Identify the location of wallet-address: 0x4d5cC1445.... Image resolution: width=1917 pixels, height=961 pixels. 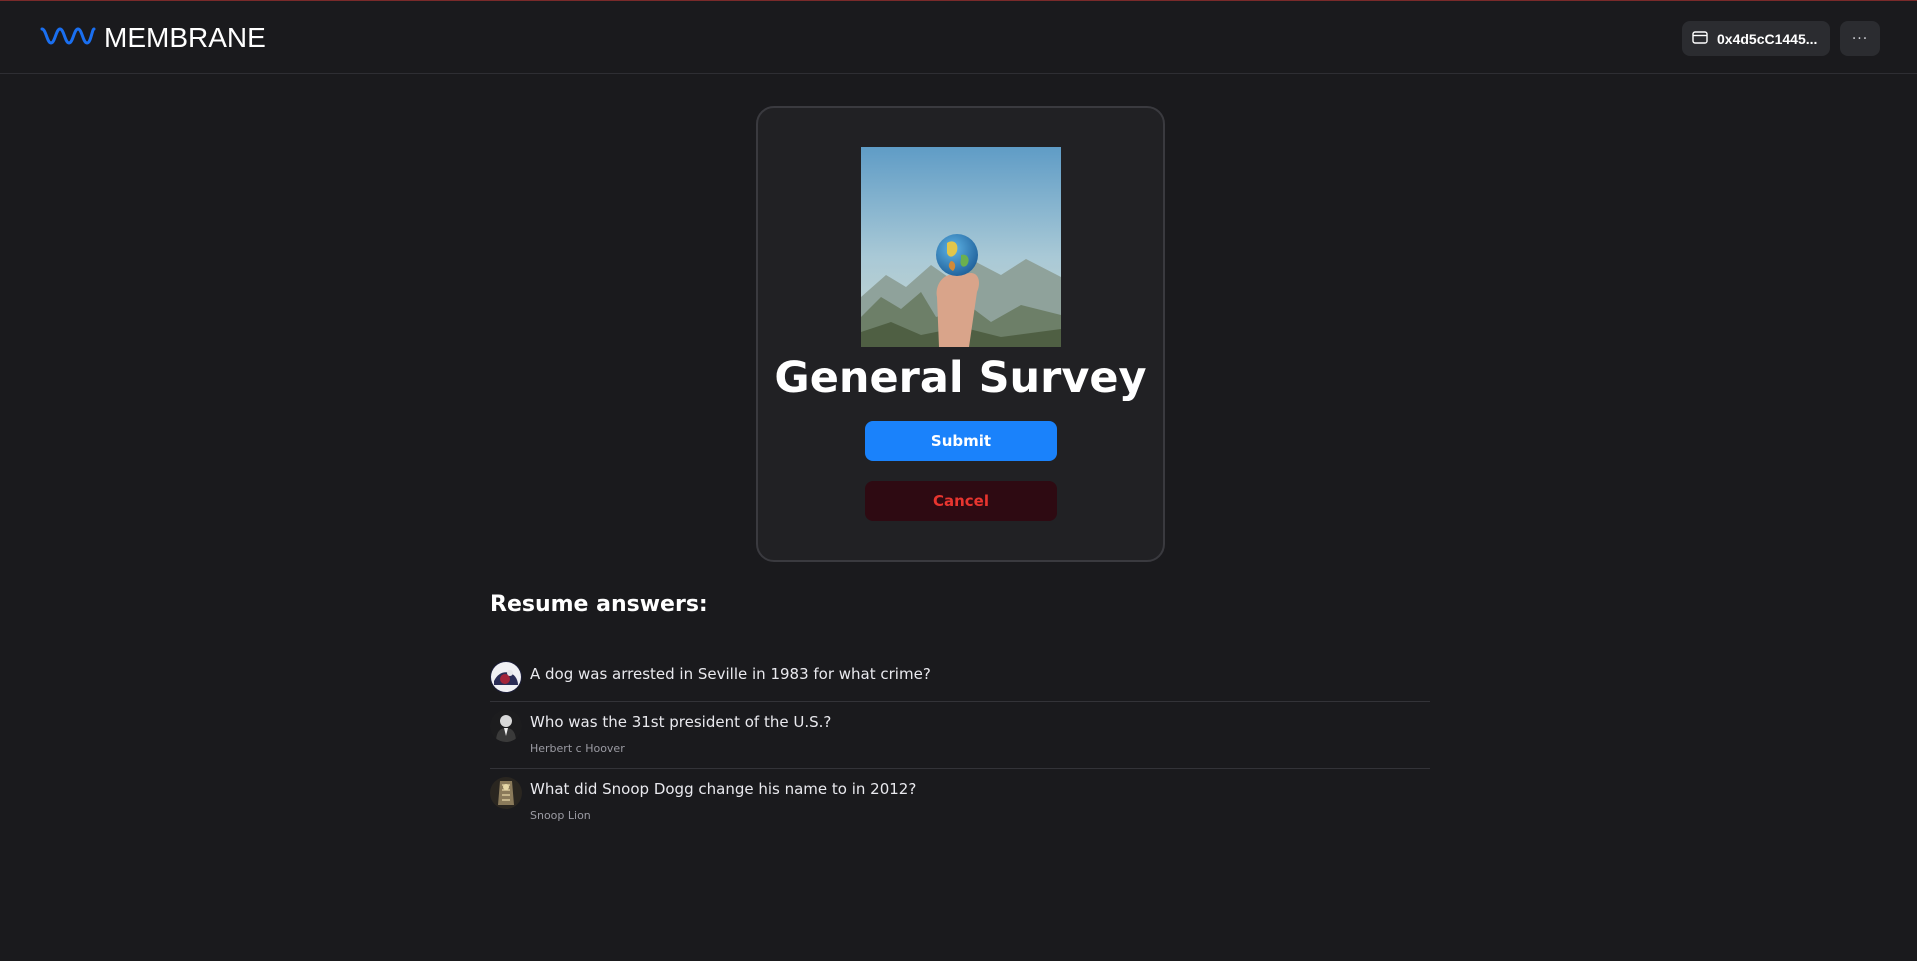
(1767, 38).